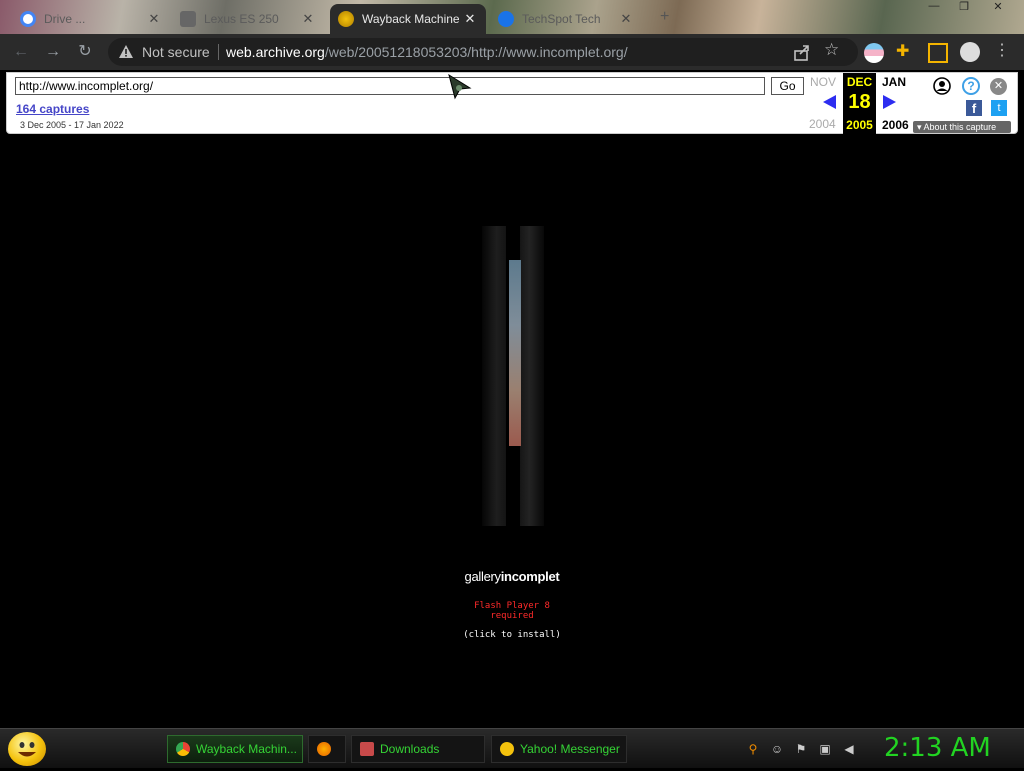 Image resolution: width=1024 pixels, height=771 pixels. Describe the element at coordinates (512, 635) in the screenshot. I see `install-flash-link: (click to install)` at that location.